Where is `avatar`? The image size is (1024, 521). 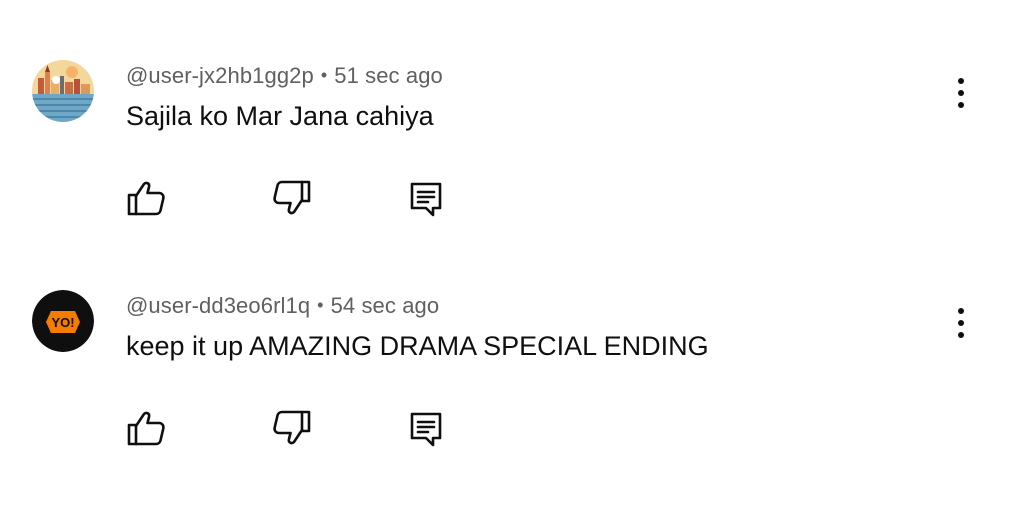 avatar is located at coordinates (63, 91).